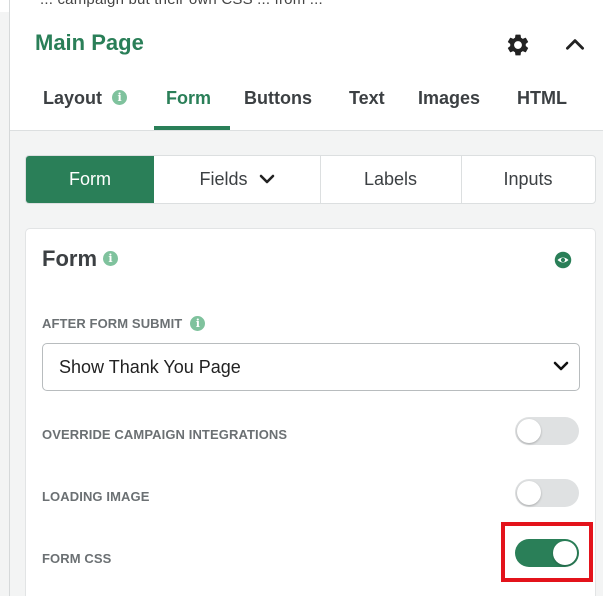 The width and height of the screenshot is (603, 596). I want to click on eye-icon, so click(563, 260).